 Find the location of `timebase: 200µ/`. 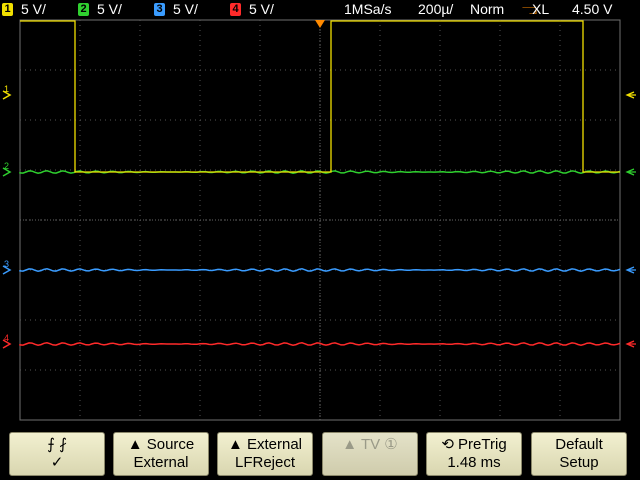

timebase: 200µ/ is located at coordinates (436, 9).